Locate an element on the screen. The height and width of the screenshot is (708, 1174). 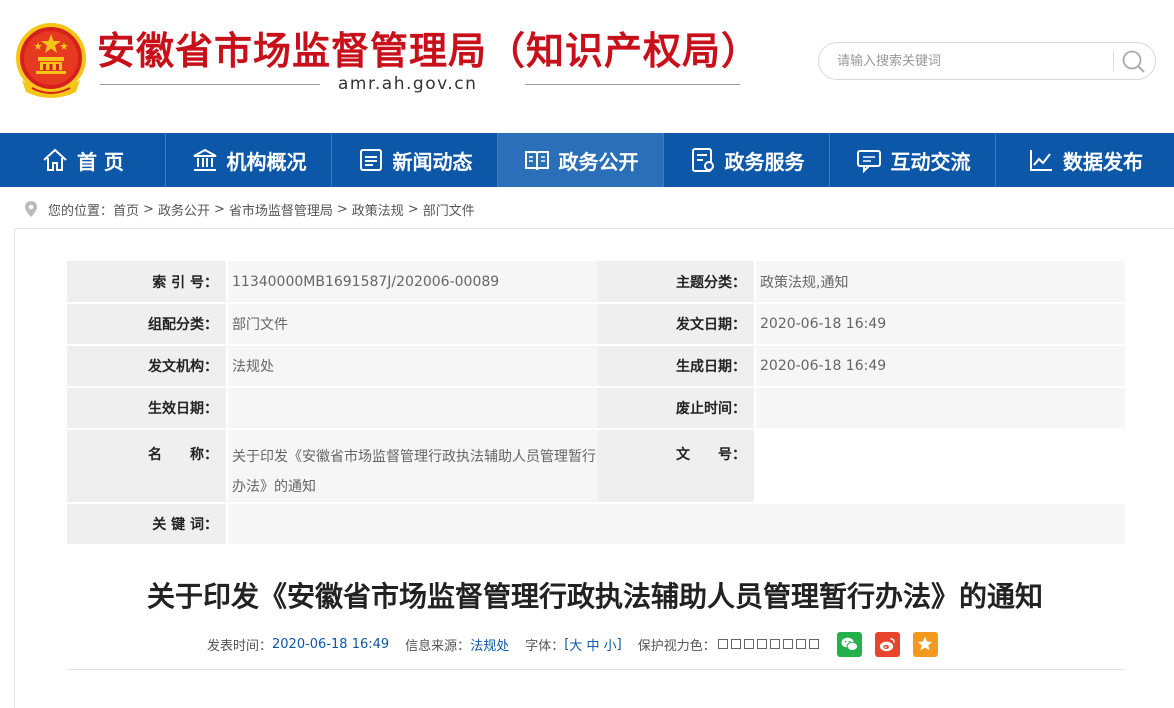
breadcrumb-link: 省市场监督管理局 is located at coordinates (281, 209).